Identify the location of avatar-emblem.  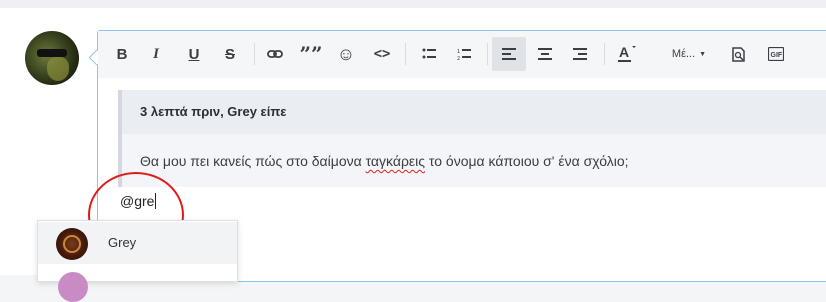
(72, 244).